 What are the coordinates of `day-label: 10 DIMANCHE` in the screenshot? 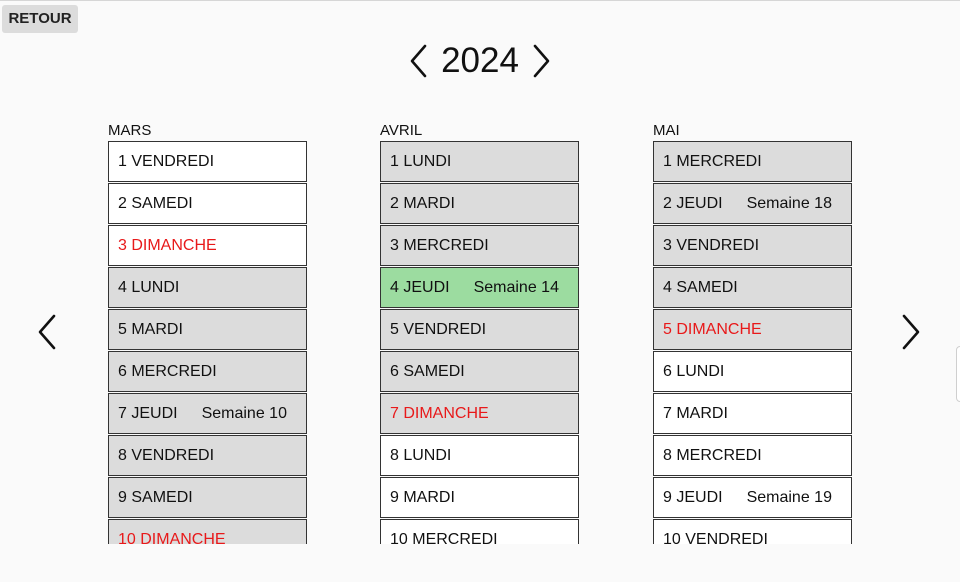 It's located at (172, 537).